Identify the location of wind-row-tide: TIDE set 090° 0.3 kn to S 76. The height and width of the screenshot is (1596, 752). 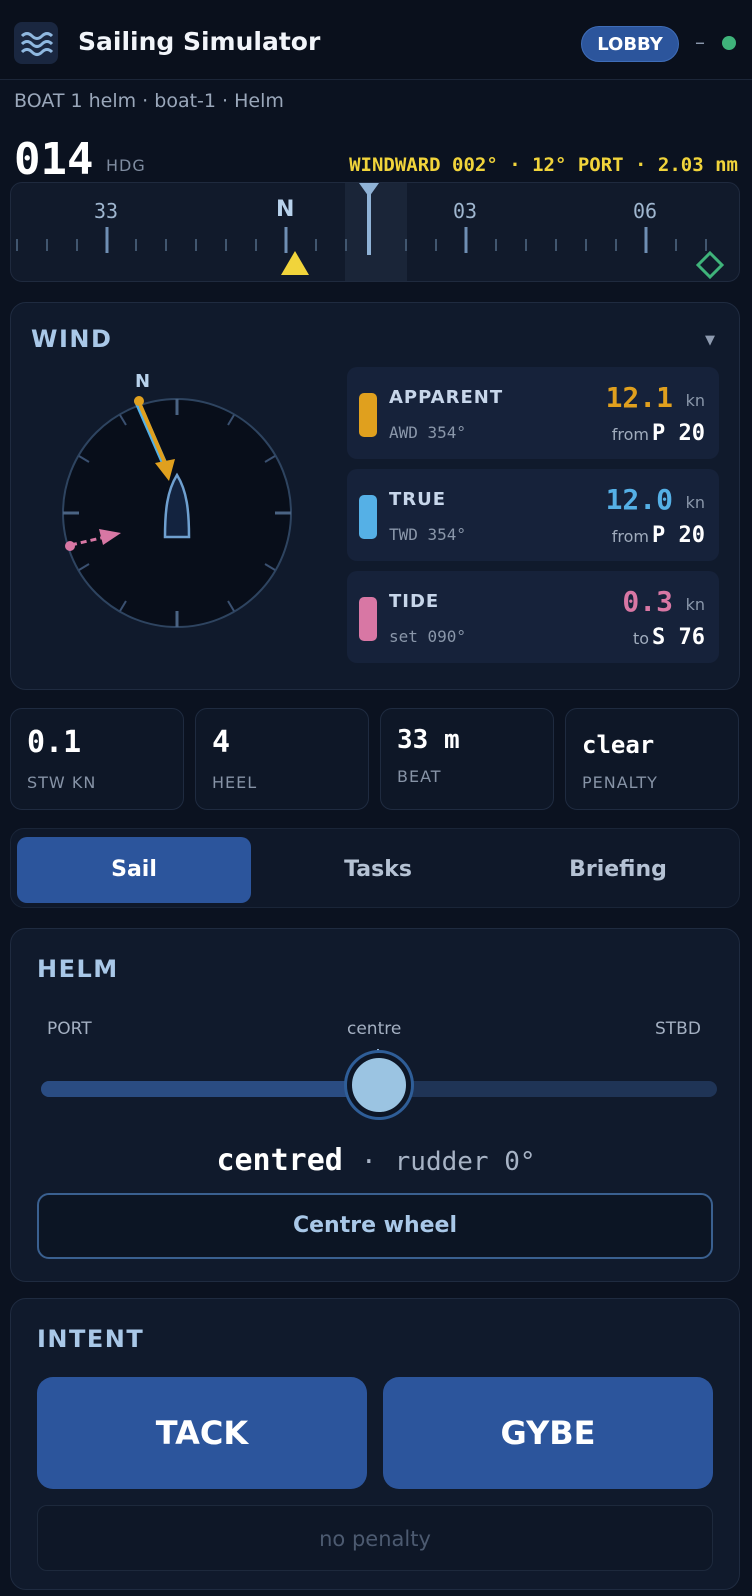
(533, 617).